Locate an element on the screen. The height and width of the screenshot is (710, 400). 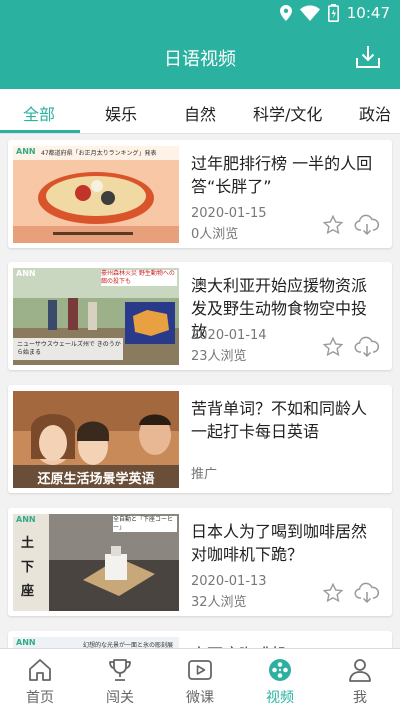
download-icon is located at coordinates (368, 57).